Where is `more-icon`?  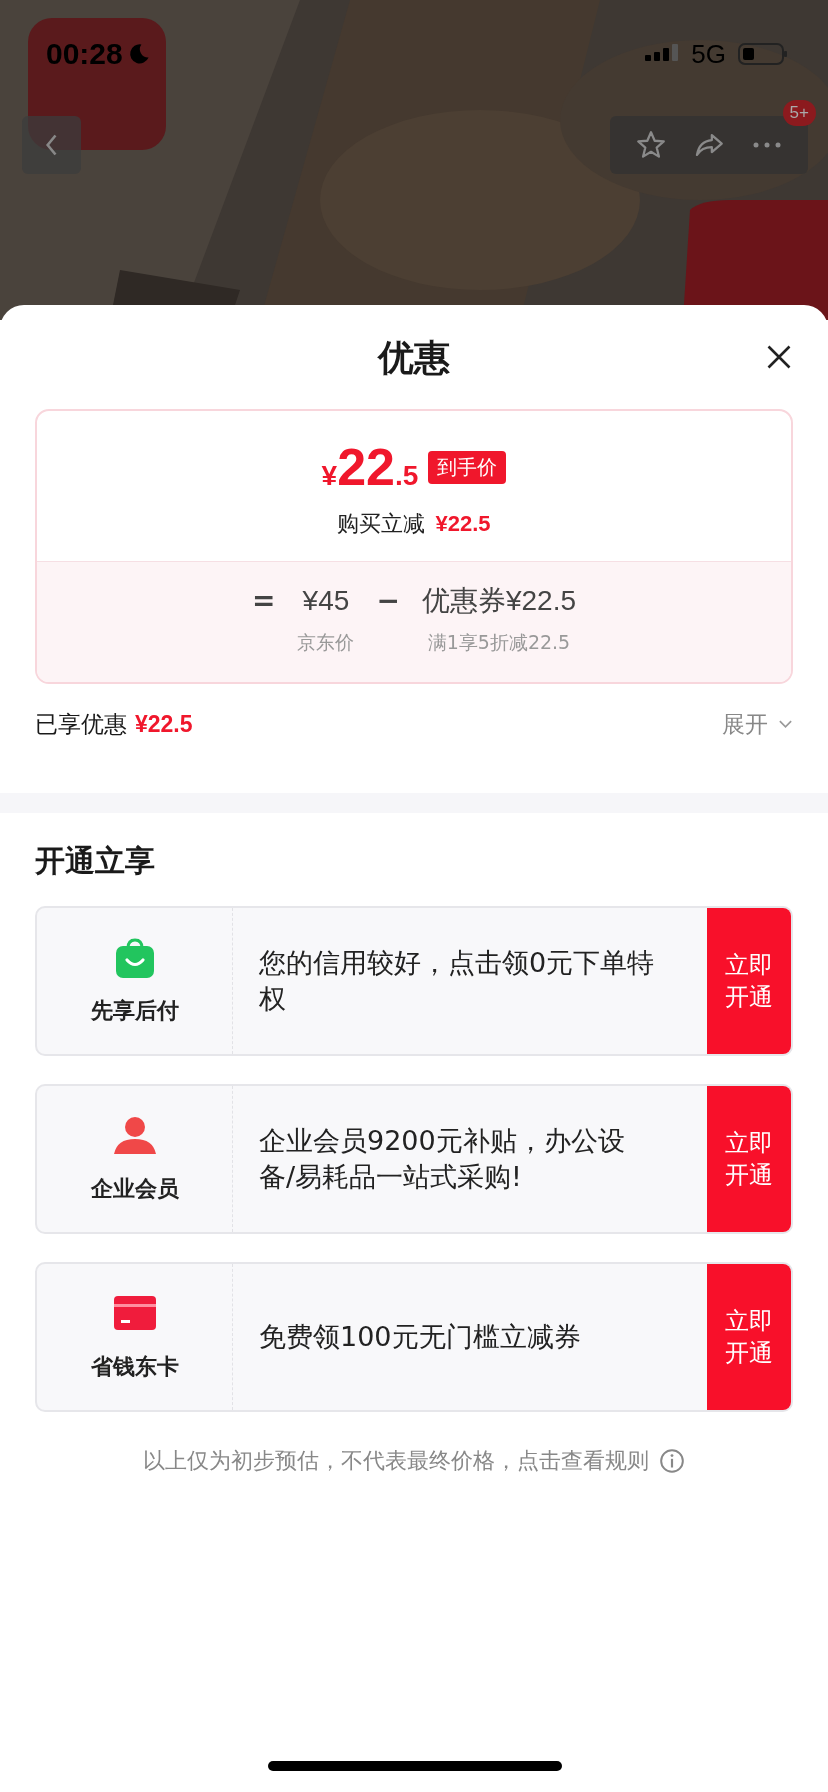
more-icon is located at coordinates (767, 145).